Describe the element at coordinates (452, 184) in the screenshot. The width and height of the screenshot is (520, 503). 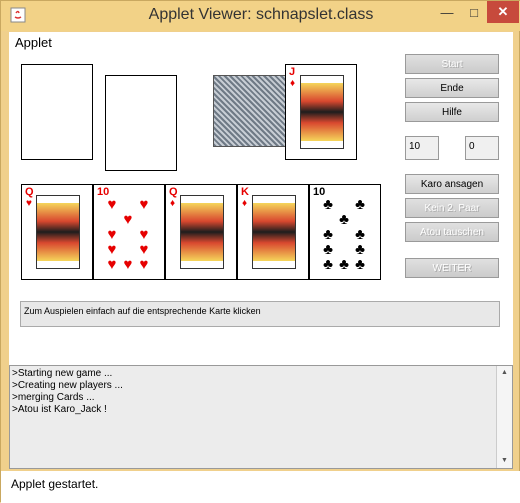
I see `karo-ansagen-button: Karo ansagen` at that location.